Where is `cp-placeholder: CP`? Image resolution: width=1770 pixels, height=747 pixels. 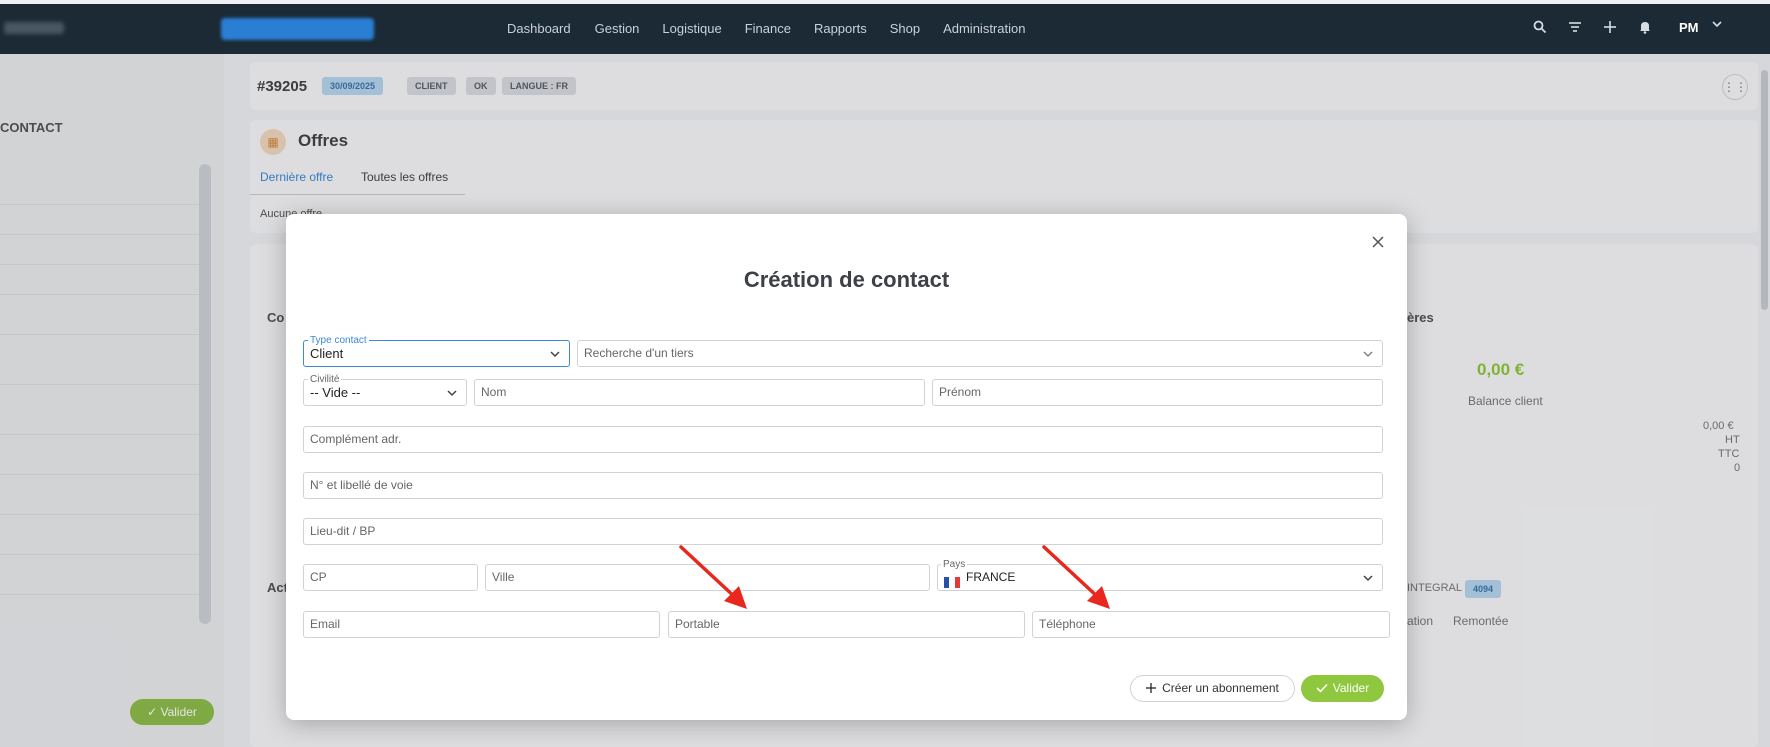 cp-placeholder: CP is located at coordinates (318, 577).